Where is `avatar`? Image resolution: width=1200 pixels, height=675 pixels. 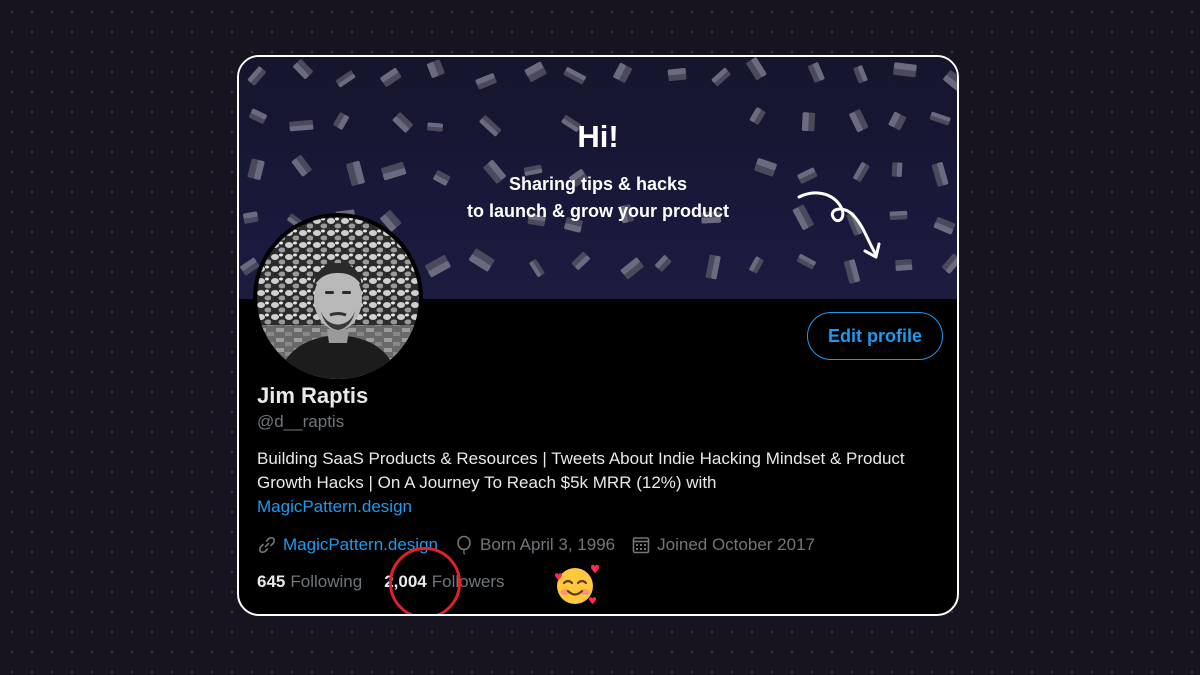
avatar is located at coordinates (338, 298).